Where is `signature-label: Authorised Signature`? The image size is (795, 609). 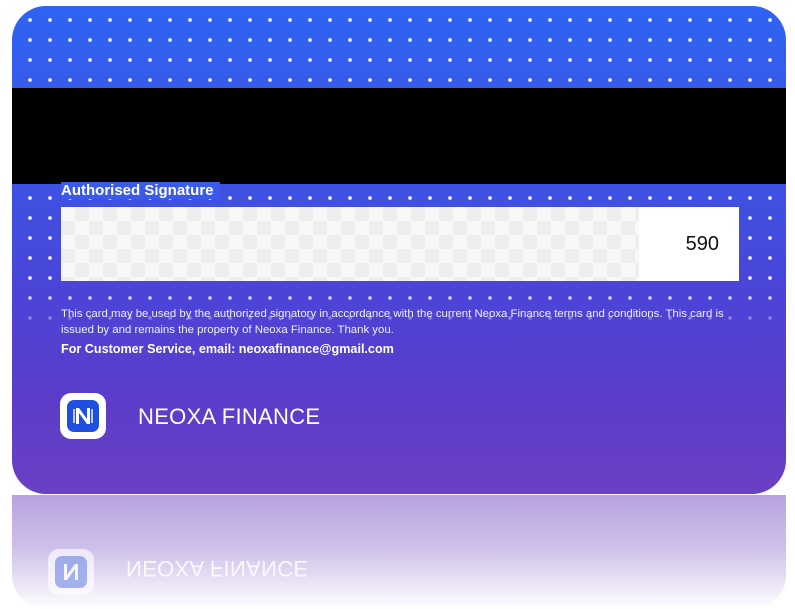 signature-label: Authorised Signature is located at coordinates (140, 190).